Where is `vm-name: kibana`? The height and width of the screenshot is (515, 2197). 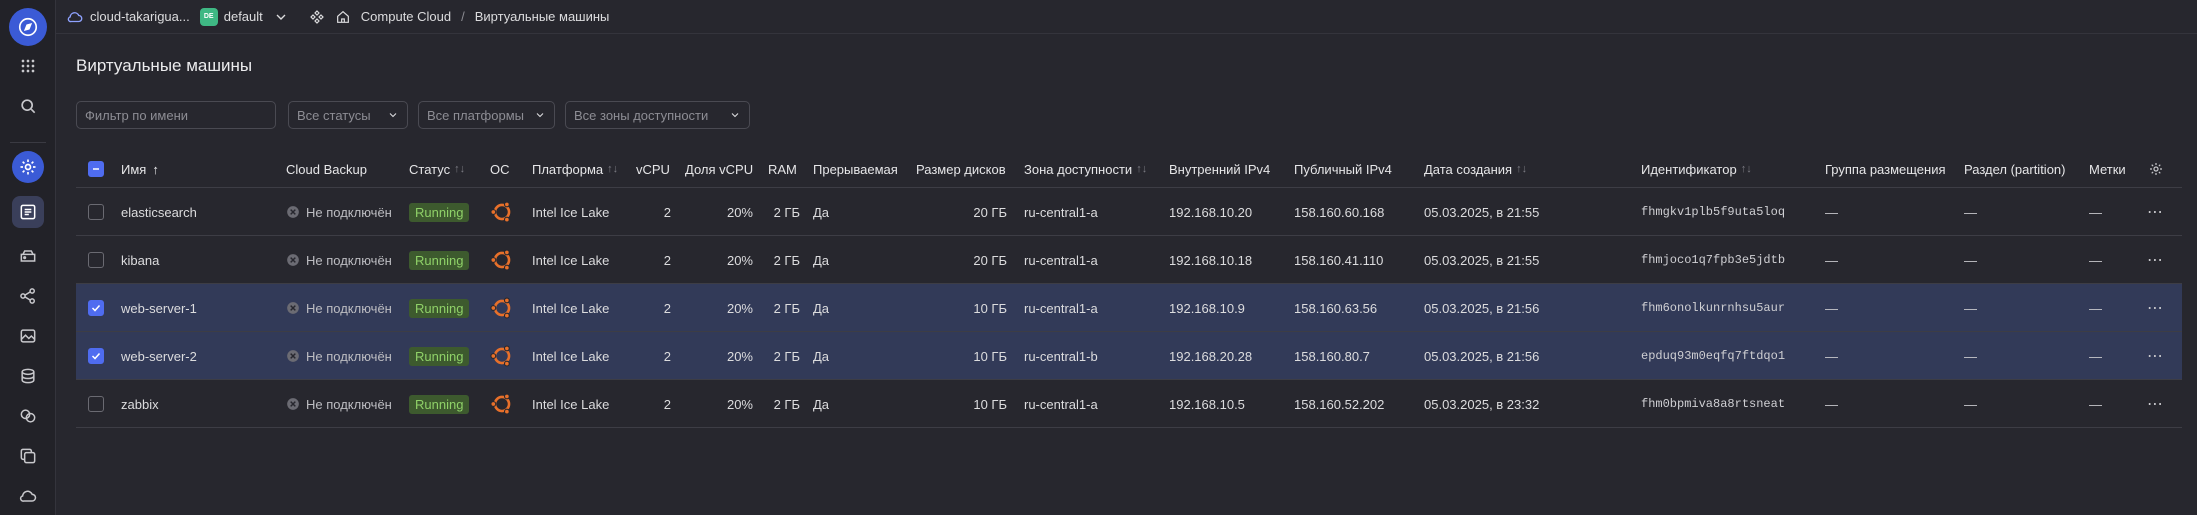 vm-name: kibana is located at coordinates (140, 260).